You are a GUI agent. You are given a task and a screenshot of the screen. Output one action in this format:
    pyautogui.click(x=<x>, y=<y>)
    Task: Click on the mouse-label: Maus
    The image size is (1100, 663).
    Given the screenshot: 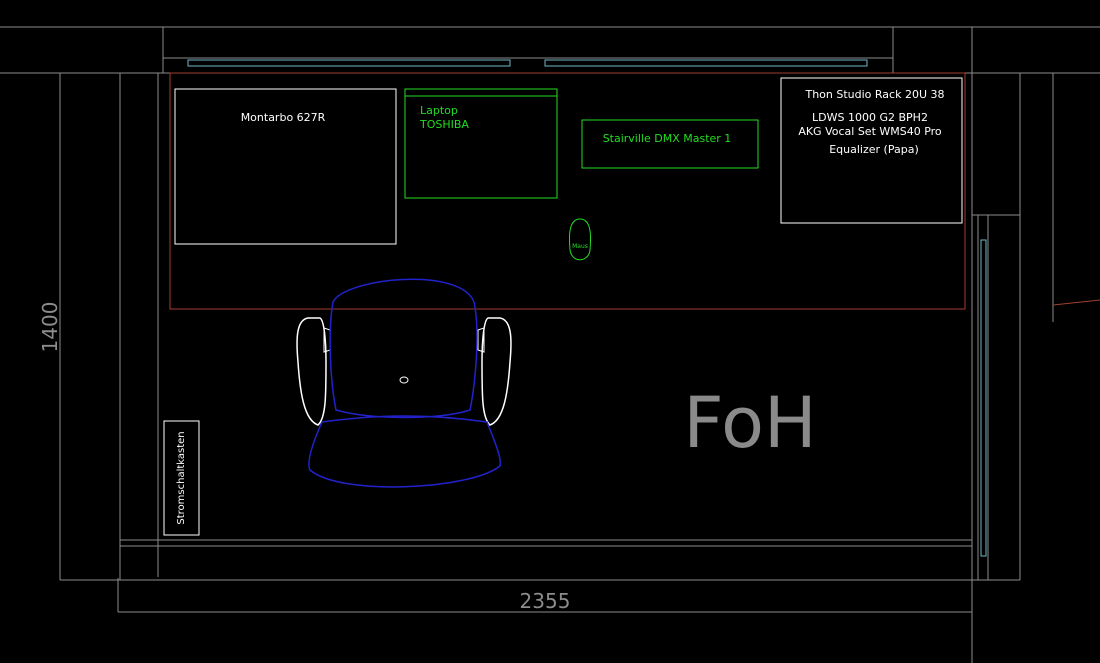 What is the action you would take?
    pyautogui.click(x=580, y=246)
    